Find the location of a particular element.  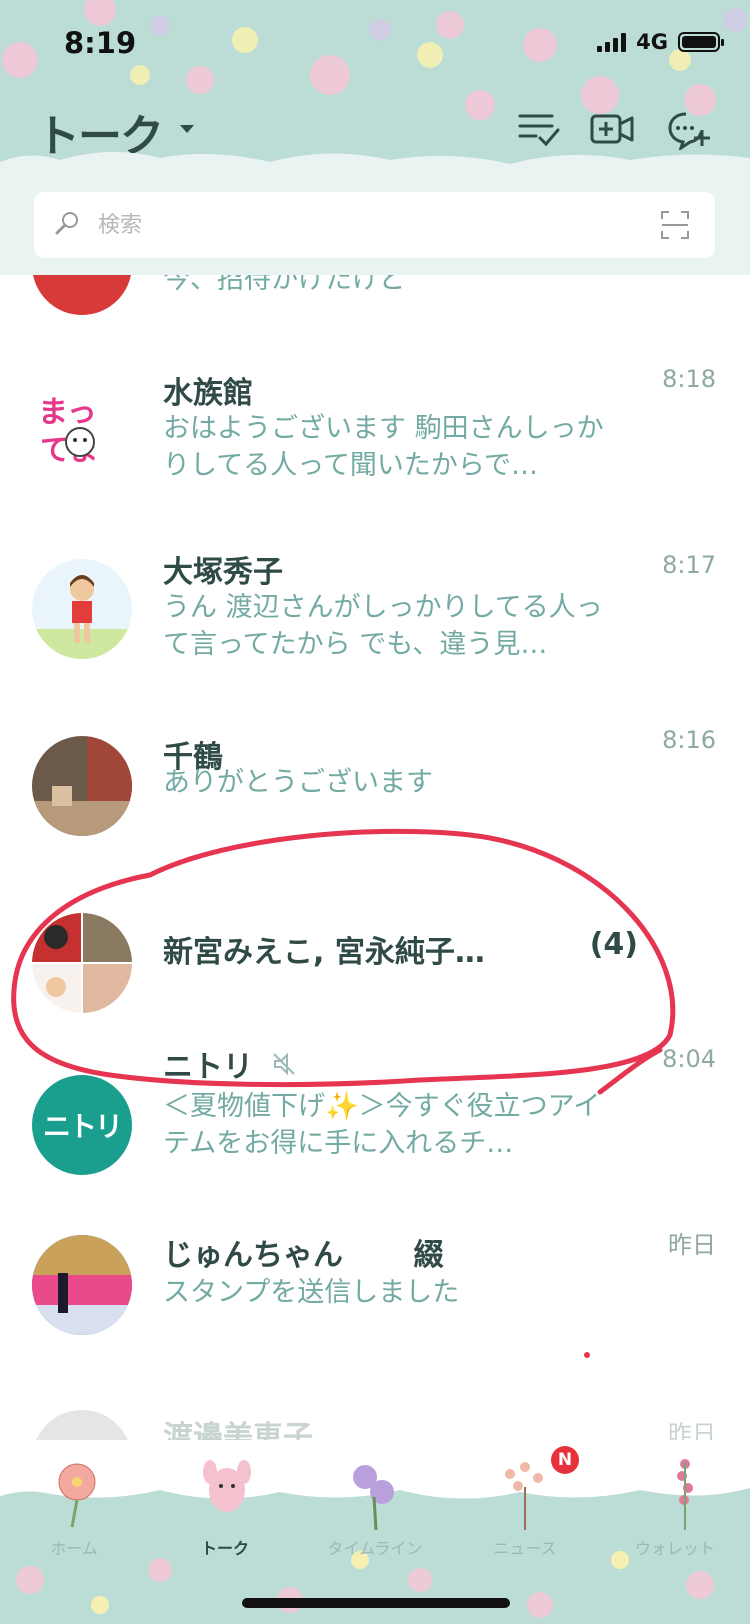

talk-icon is located at coordinates (227, 1492).